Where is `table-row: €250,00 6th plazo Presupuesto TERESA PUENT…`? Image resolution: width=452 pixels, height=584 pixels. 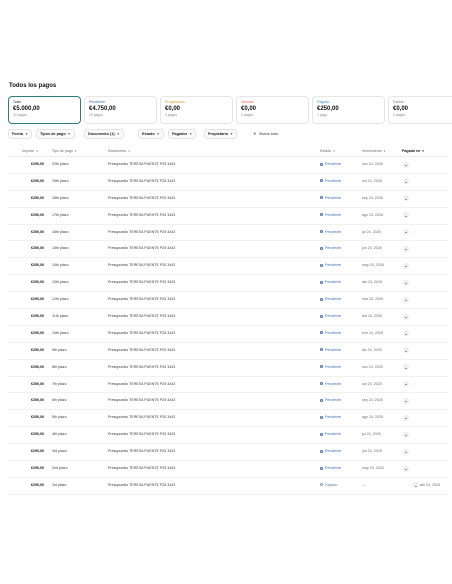
table-row: €250,00 6th plazo Presupuesto TERESA PUENT… is located at coordinates (228, 402).